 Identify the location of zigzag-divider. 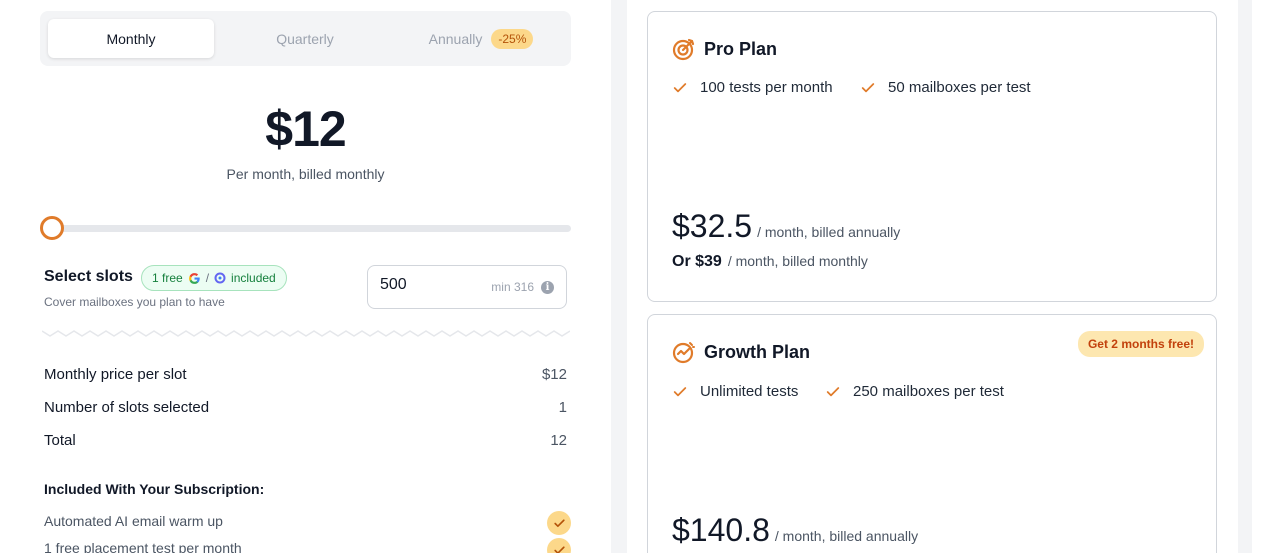
(306, 333).